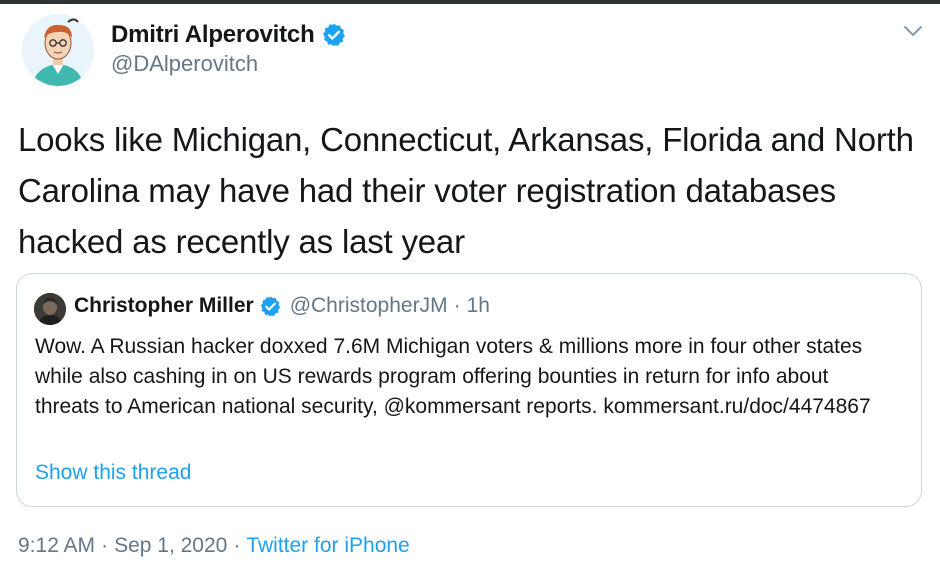 The image size is (940, 572). What do you see at coordinates (164, 306) in the screenshot?
I see `quoted-author-name: Christopher Miller` at bounding box center [164, 306].